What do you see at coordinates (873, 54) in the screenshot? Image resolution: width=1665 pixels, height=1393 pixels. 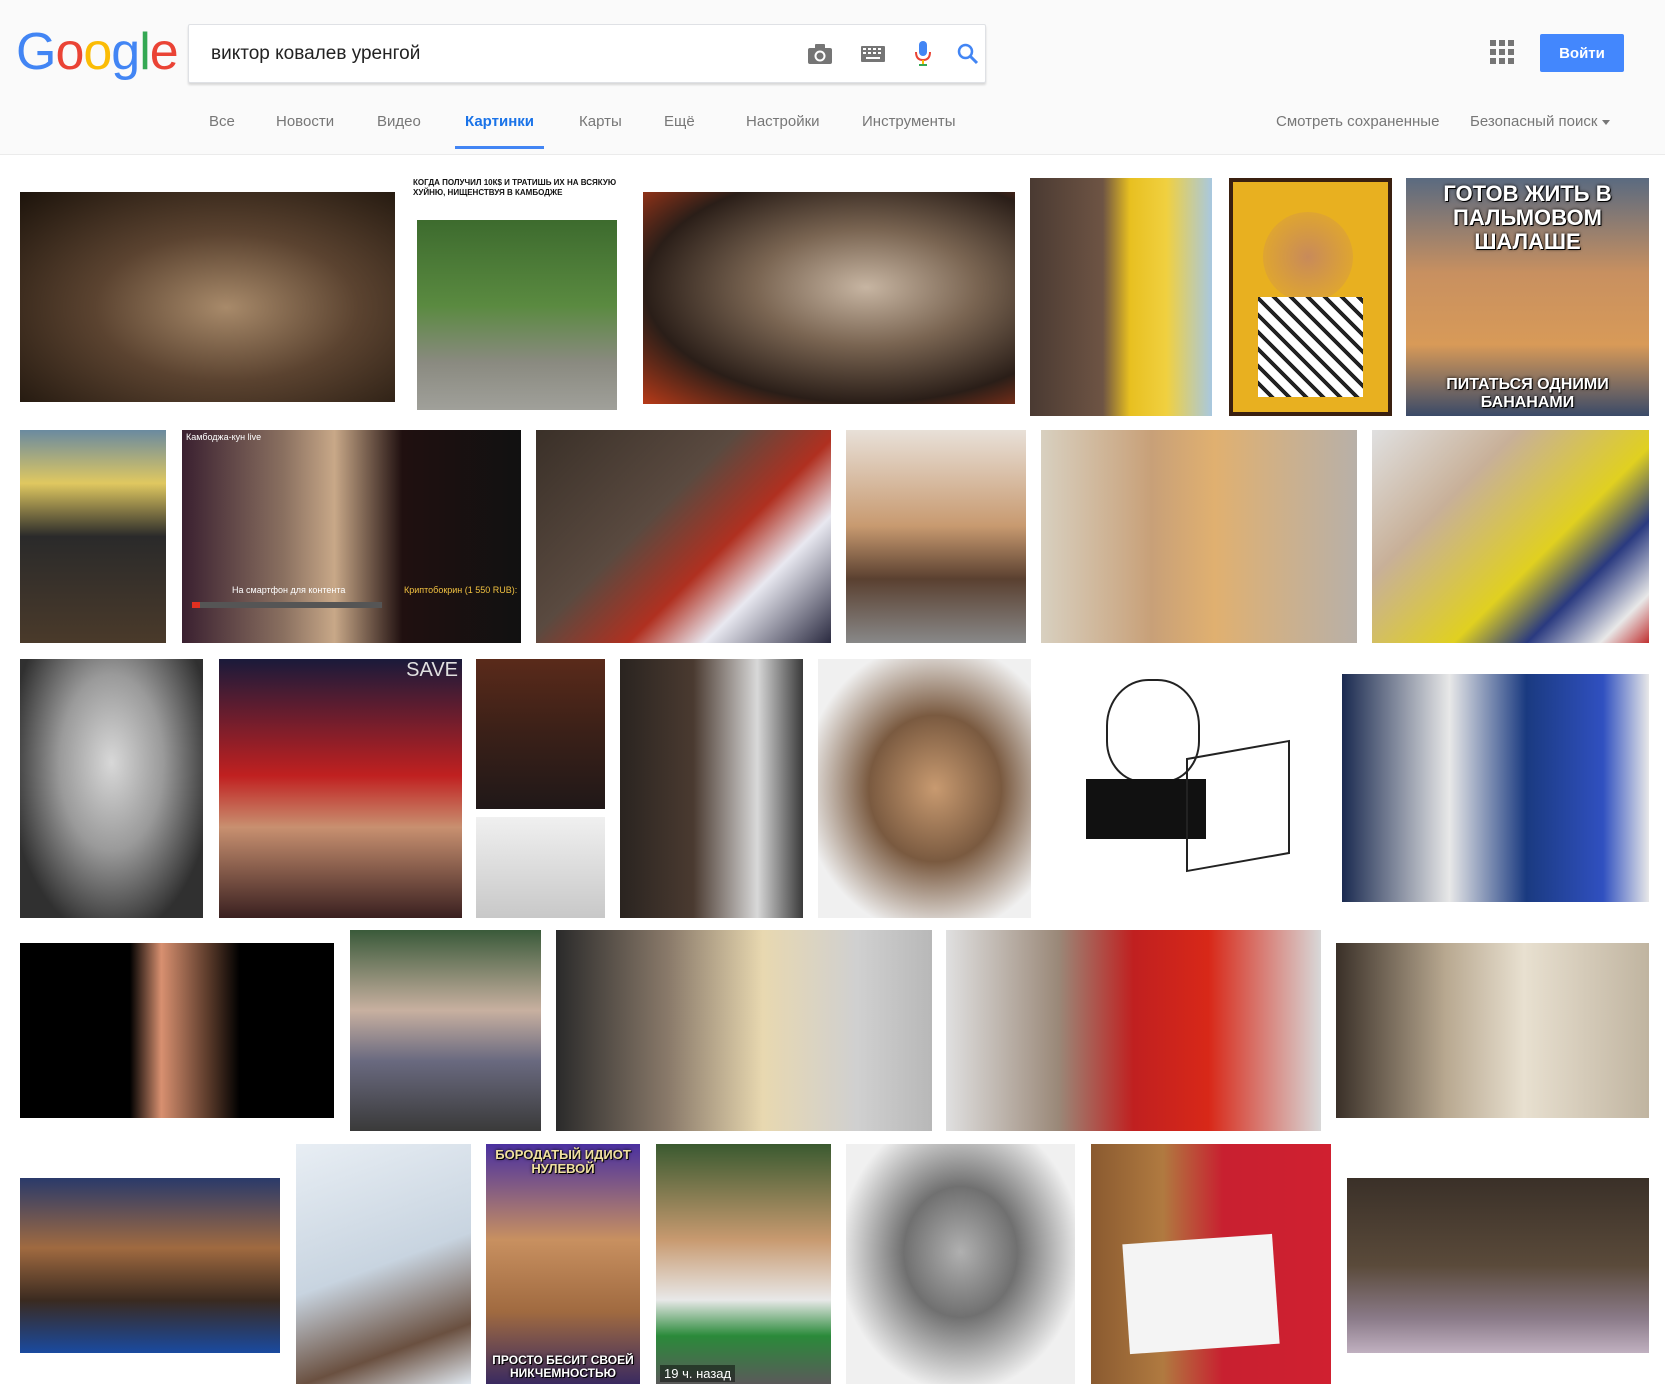 I see `keyboard-icon` at bounding box center [873, 54].